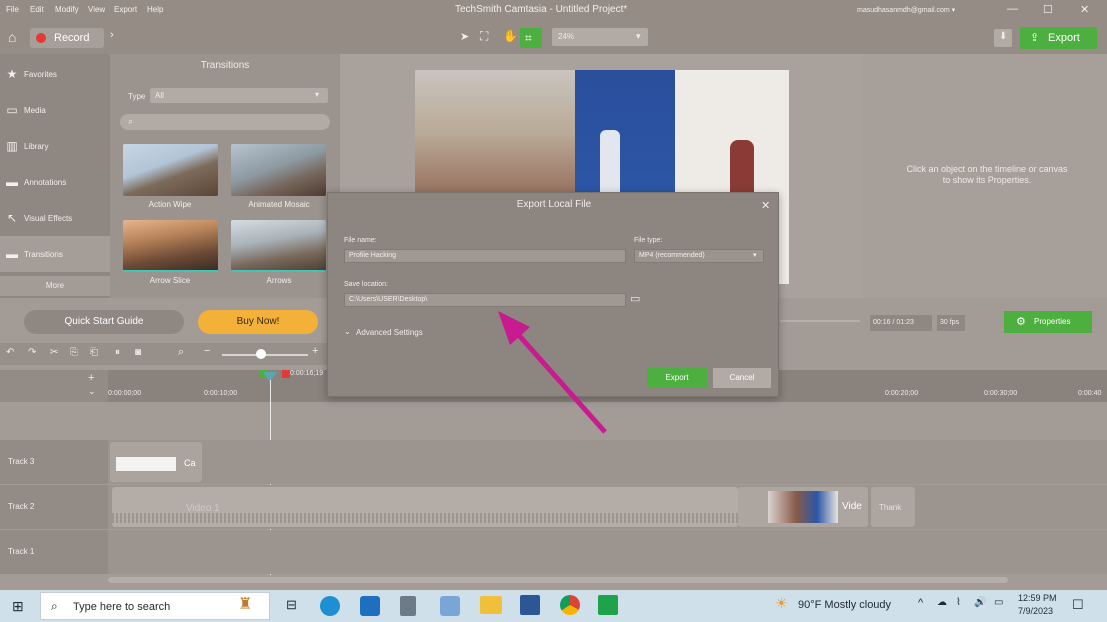 This screenshot has height=622, width=1107. I want to click on advanced-settings-toggle: Advanced Settings, so click(389, 332).